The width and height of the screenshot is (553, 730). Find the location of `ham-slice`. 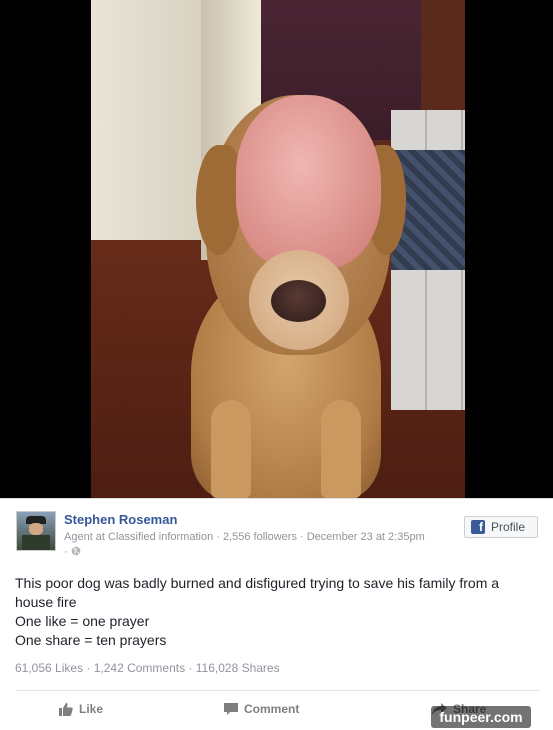

ham-slice is located at coordinates (308, 182).